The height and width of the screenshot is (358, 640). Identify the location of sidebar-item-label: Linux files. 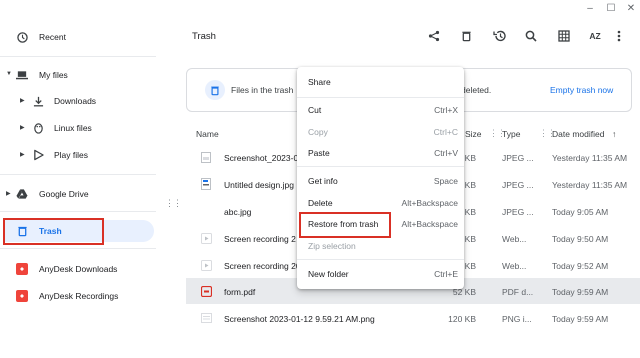
(73, 128).